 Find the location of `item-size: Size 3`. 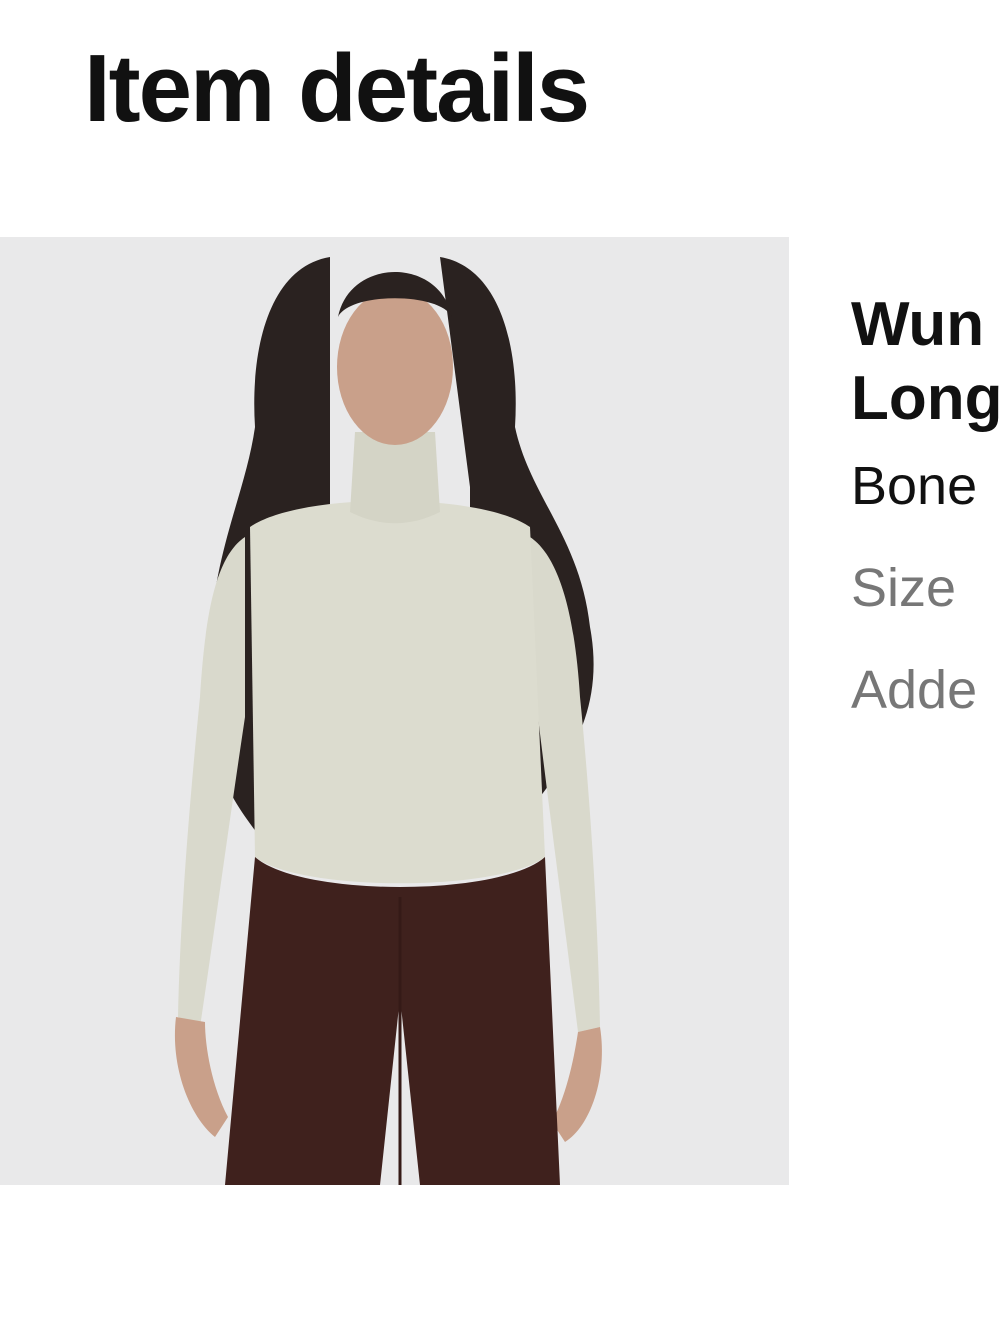

item-size: Size 3 is located at coordinates (925, 588).